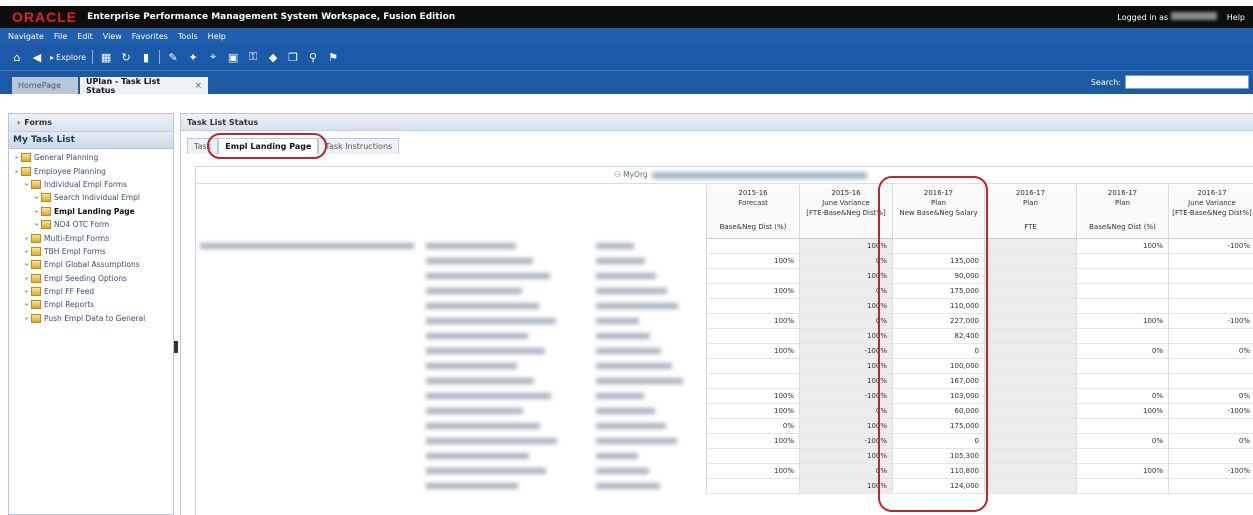 The width and height of the screenshot is (1253, 515). Describe the element at coordinates (313, 57) in the screenshot. I see `filter-icon: ⚲` at that location.